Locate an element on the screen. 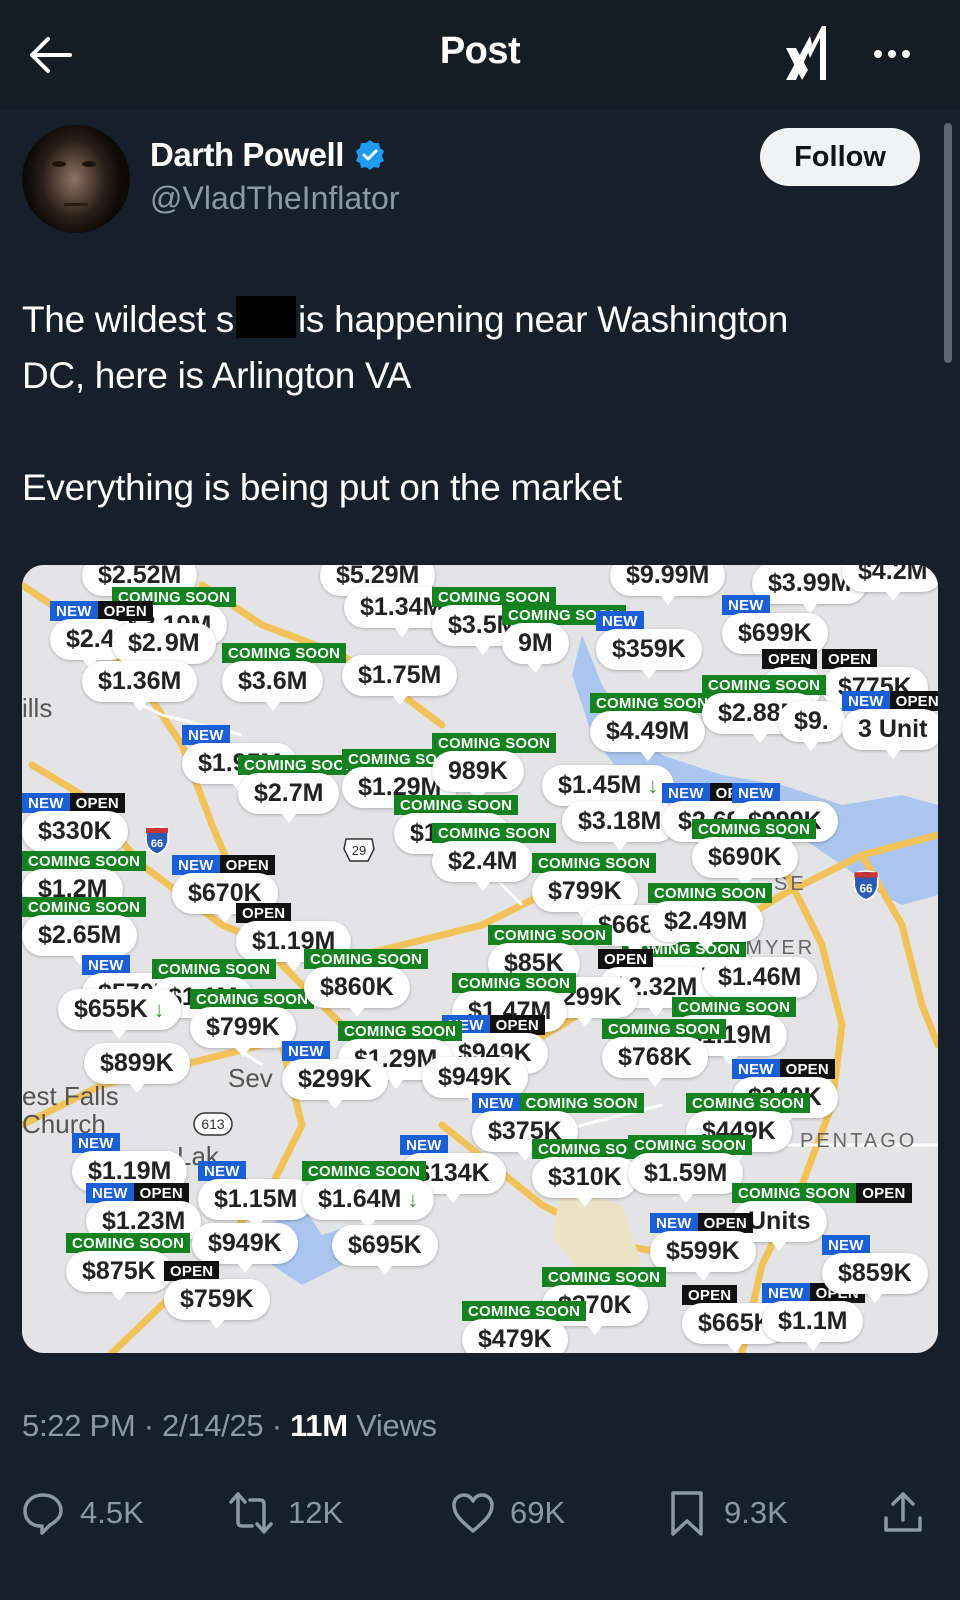  map-listing-pin: OPEN $759K is located at coordinates (217, 1295).